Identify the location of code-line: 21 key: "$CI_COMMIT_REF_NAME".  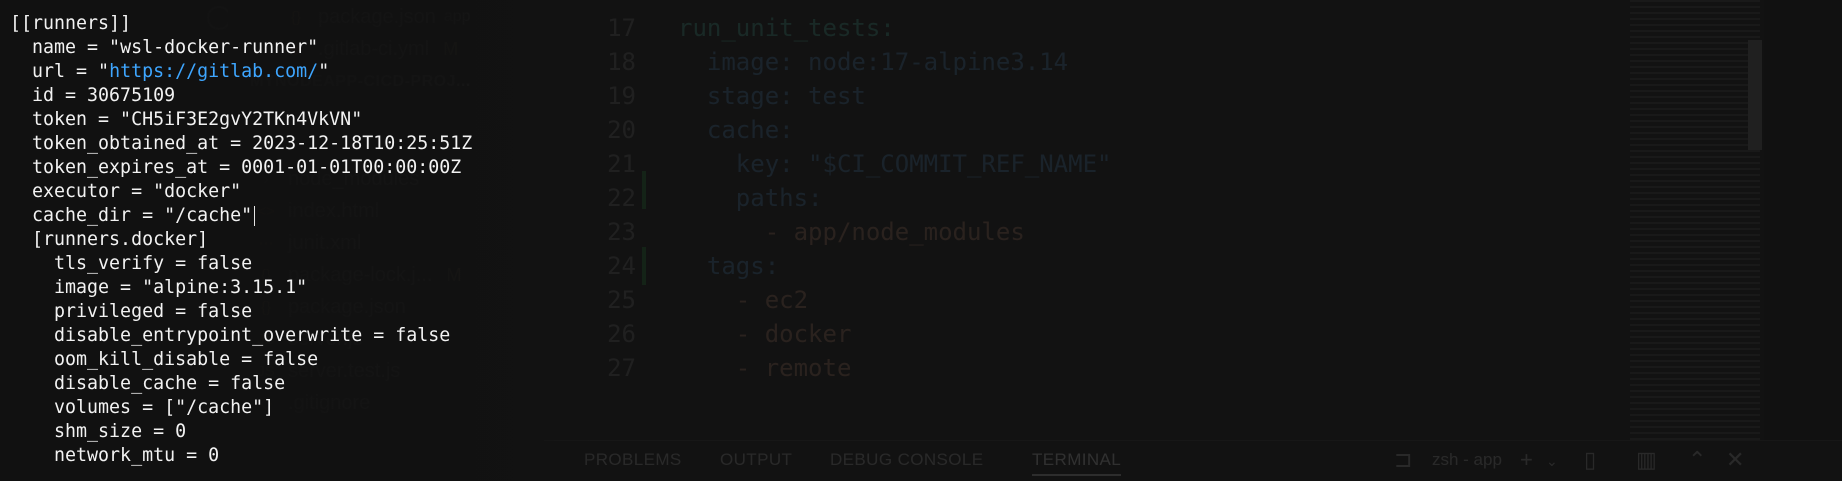
(827, 164).